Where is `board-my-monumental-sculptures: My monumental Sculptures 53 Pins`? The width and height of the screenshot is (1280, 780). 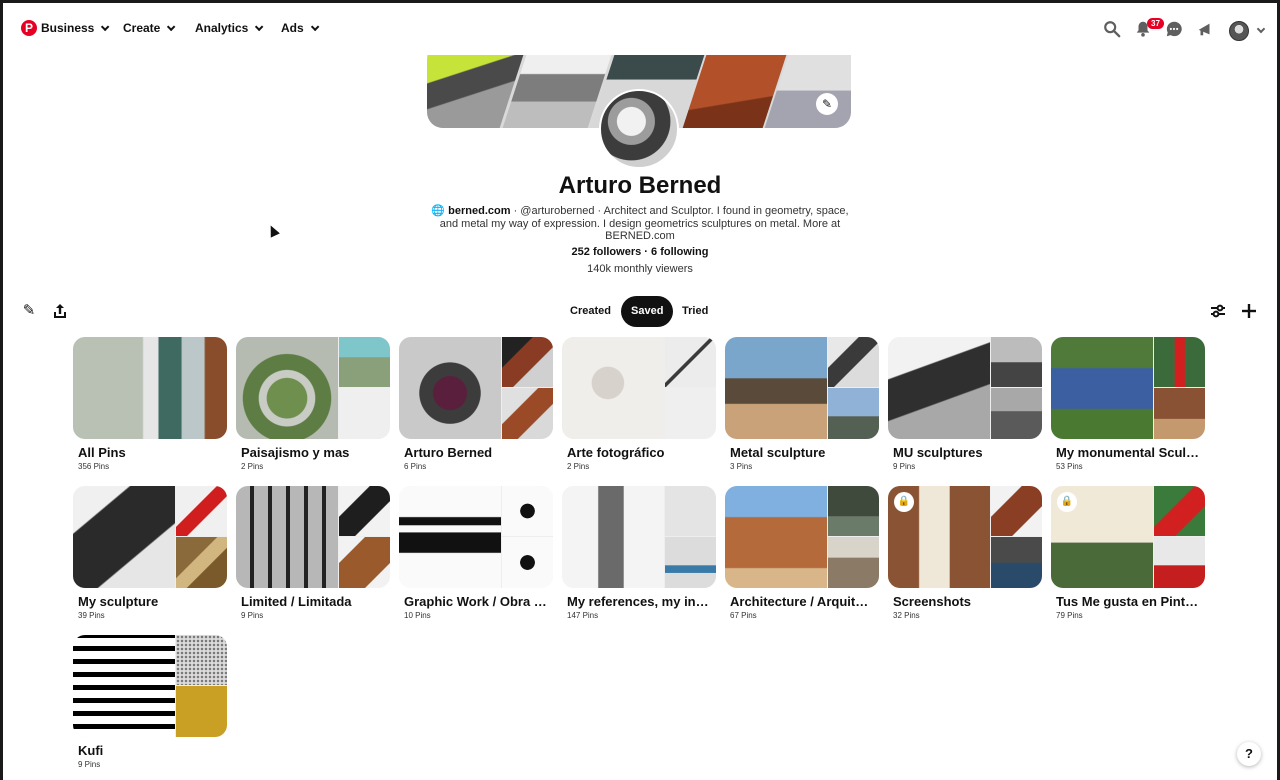 board-my-monumental-sculptures: My monumental Sculptures 53 Pins is located at coordinates (1128, 404).